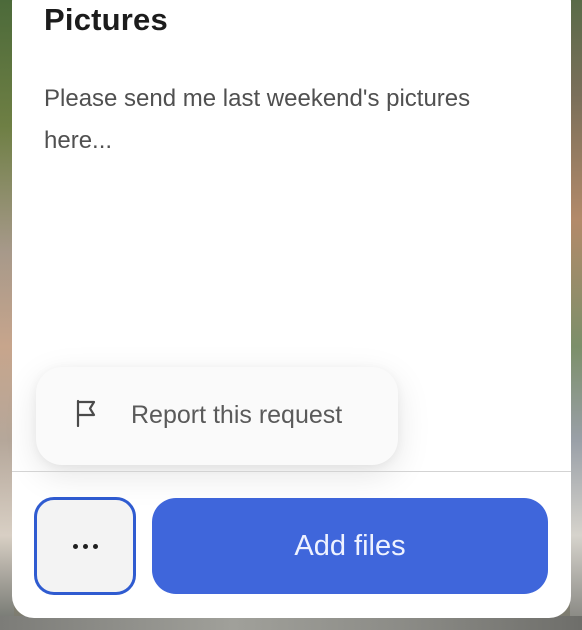  What do you see at coordinates (106, 19) in the screenshot?
I see `request-title: Pictures` at bounding box center [106, 19].